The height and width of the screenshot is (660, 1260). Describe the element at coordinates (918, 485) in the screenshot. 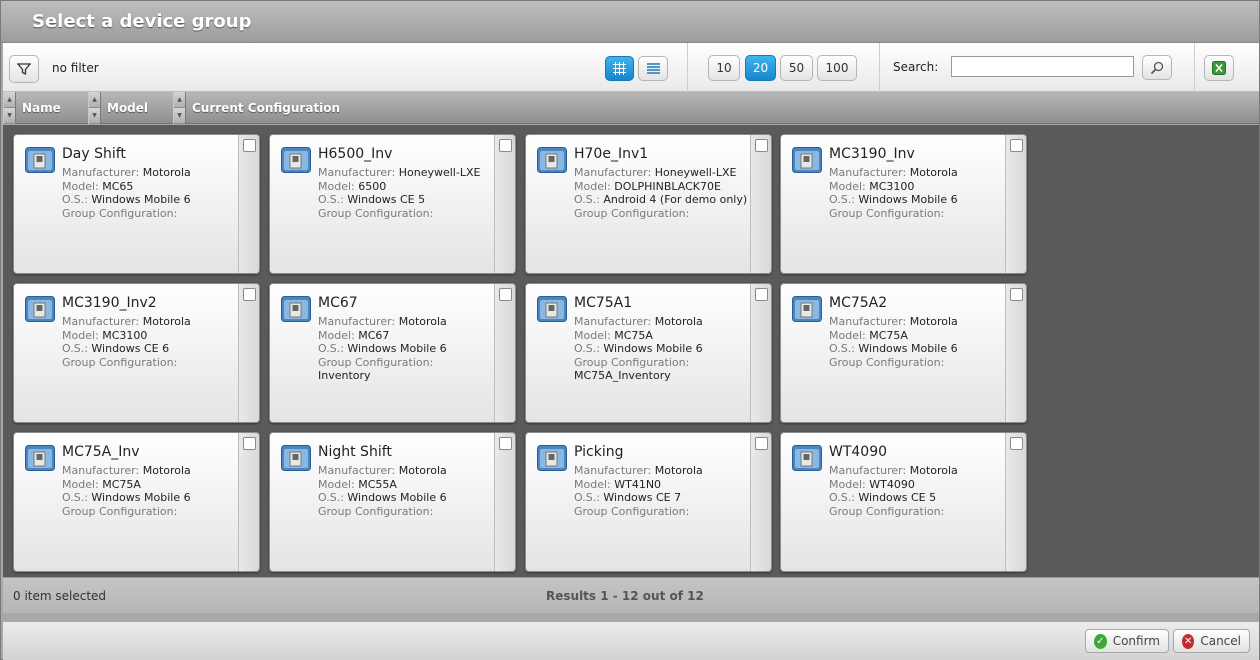

I see `model-row: Model: WT4090` at that location.